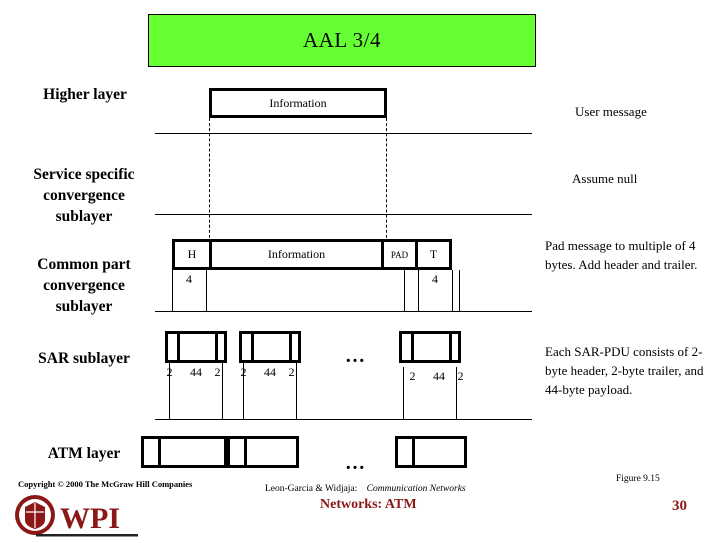 The width and height of the screenshot is (720, 543). What do you see at coordinates (311, 489) in the screenshot?
I see `footer-authors: Leon-Garcia & Widjaja:` at bounding box center [311, 489].